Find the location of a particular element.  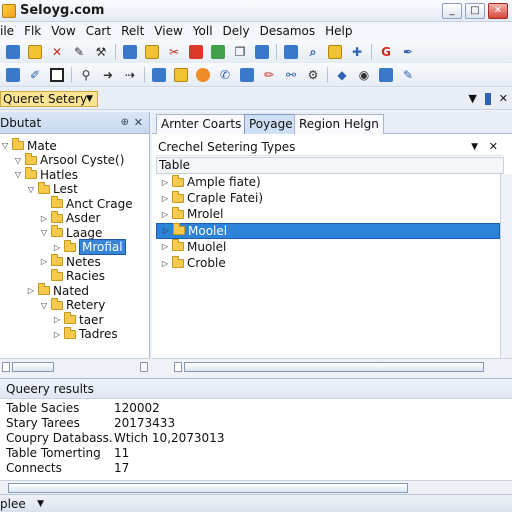

edit-pencil-icon: ✎ is located at coordinates (79, 52).